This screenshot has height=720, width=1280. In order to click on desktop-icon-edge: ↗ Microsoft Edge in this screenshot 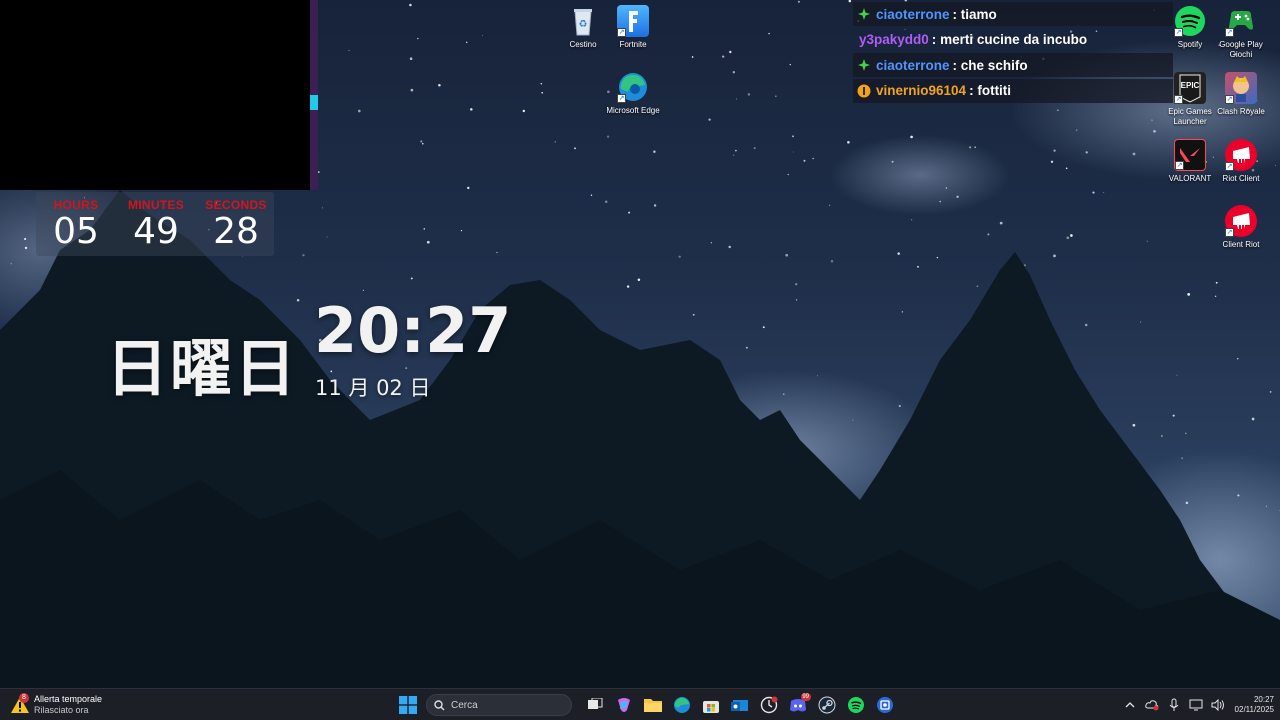, I will do `click(633, 93)`.